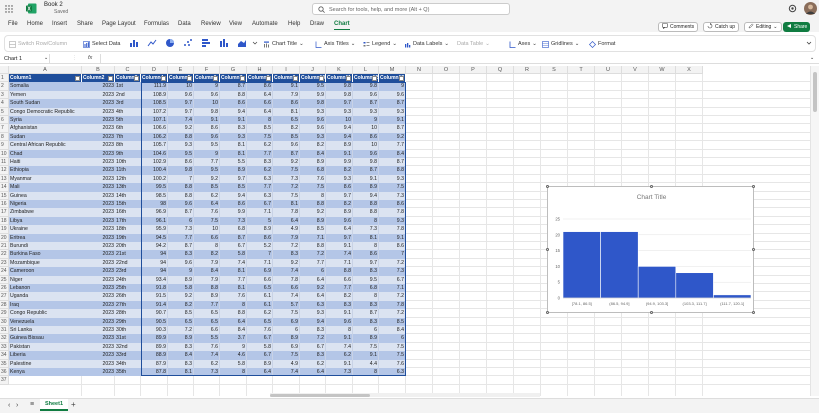  Describe the element at coordinates (792, 9) in the screenshot. I see `settings-gear-icon` at that location.